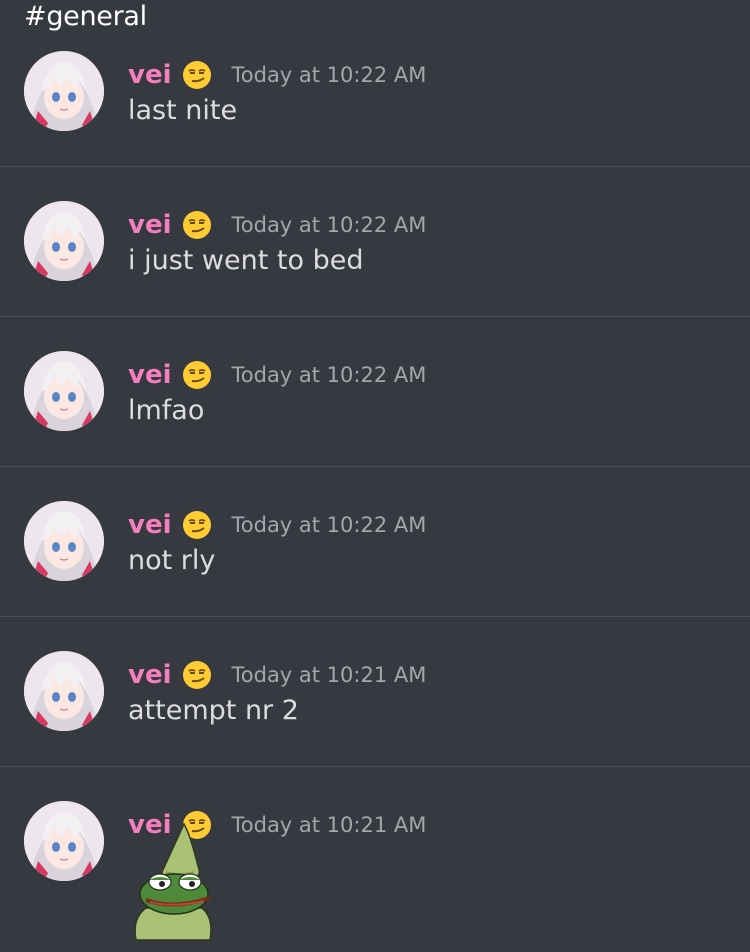 This screenshot has width=750, height=952. What do you see at coordinates (166, 410) in the screenshot?
I see `message-text: lmfao` at bounding box center [166, 410].